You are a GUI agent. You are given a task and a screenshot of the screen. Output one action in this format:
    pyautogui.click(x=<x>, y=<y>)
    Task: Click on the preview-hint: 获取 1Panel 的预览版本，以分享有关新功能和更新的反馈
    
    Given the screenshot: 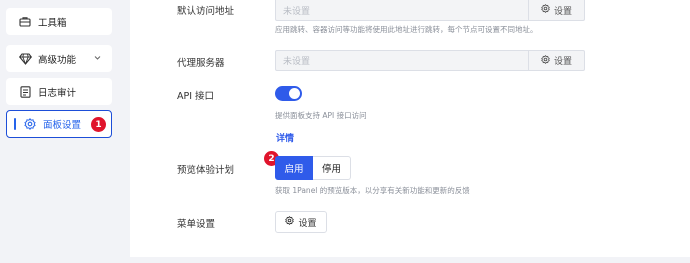 What is the action you would take?
    pyautogui.click(x=372, y=190)
    